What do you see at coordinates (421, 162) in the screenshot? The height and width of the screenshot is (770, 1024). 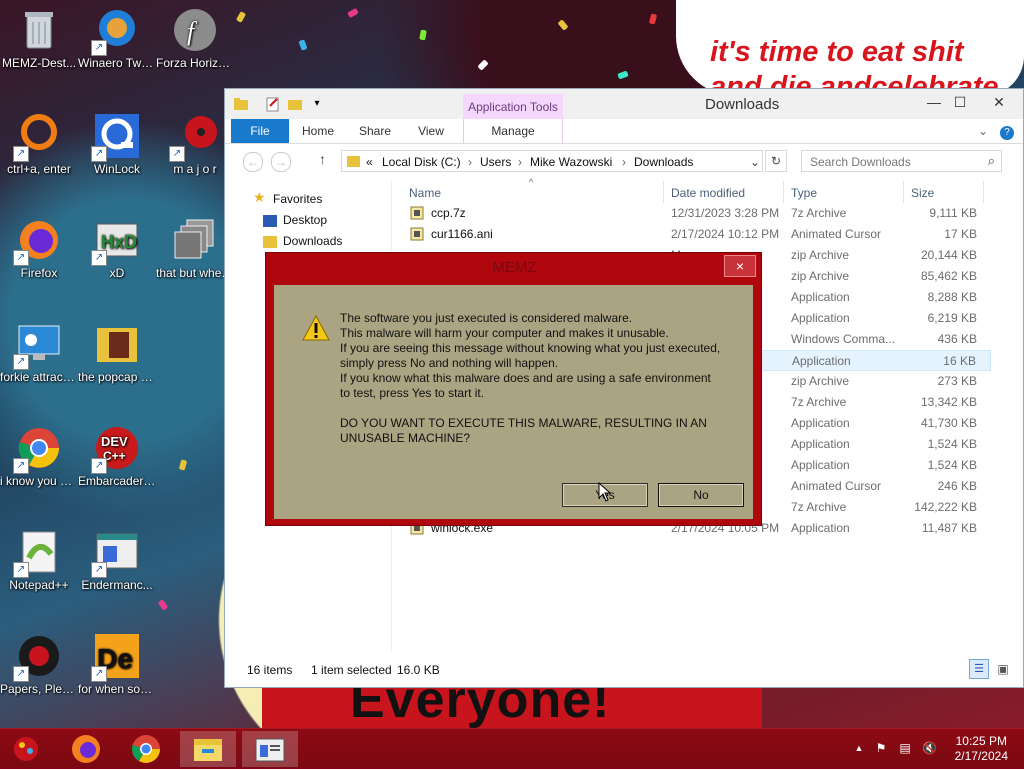 I see `breadcrumb-local-disk: Local Disk (C:)` at bounding box center [421, 162].